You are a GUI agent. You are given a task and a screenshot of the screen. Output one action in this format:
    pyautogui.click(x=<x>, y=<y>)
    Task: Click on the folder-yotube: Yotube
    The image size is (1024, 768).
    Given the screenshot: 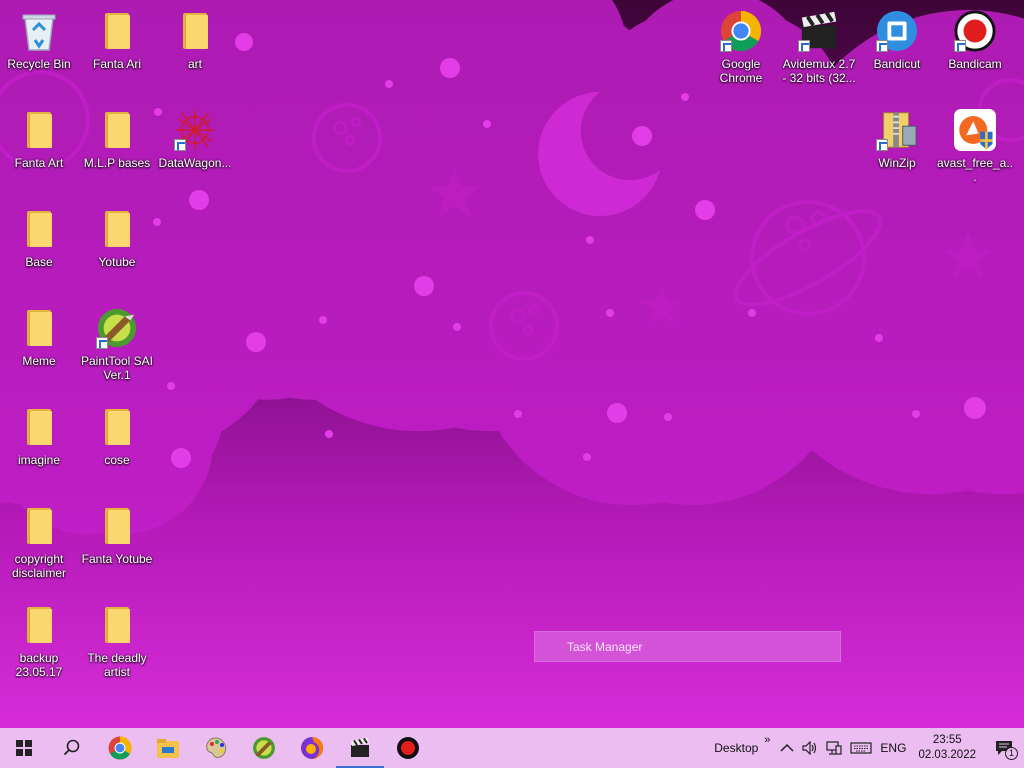 What is the action you would take?
    pyautogui.click(x=117, y=246)
    